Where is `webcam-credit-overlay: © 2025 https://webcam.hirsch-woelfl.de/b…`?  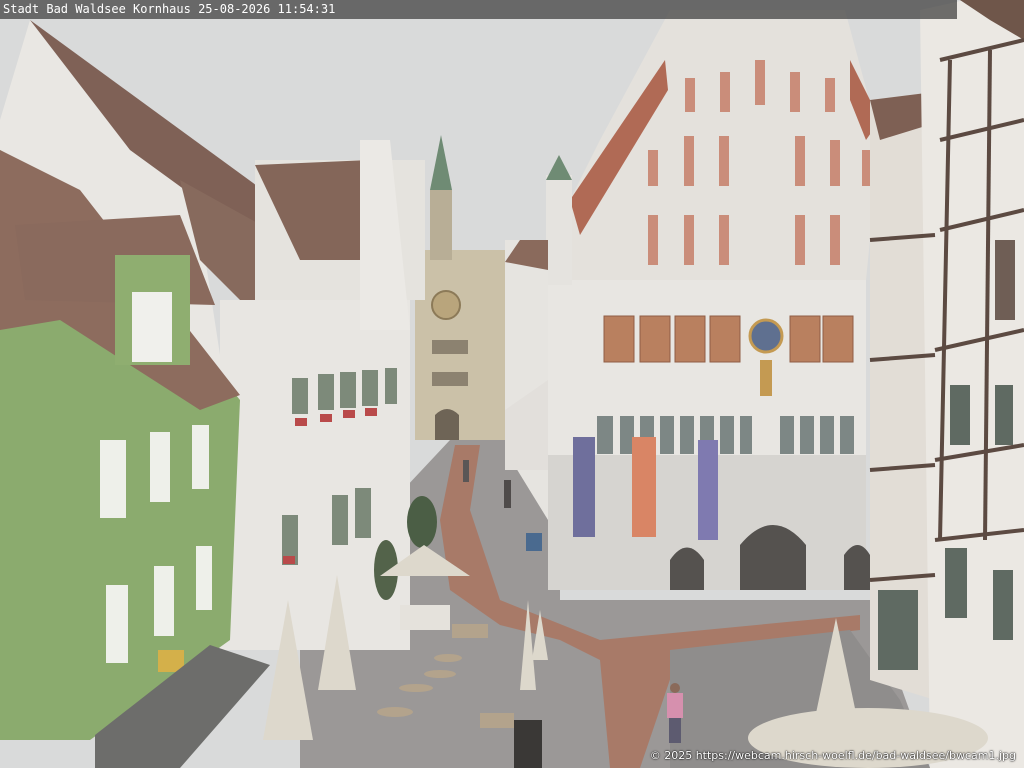 webcam-credit-overlay: © 2025 https://webcam.hirsch-woelfl.de/b… is located at coordinates (832, 755).